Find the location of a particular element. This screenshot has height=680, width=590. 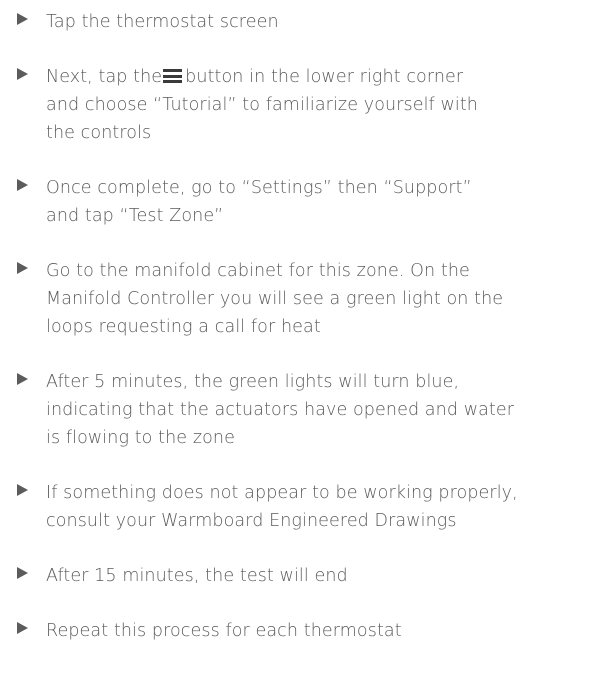

list-item-text: Tap the thermostat screen is located at coordinates (162, 22).